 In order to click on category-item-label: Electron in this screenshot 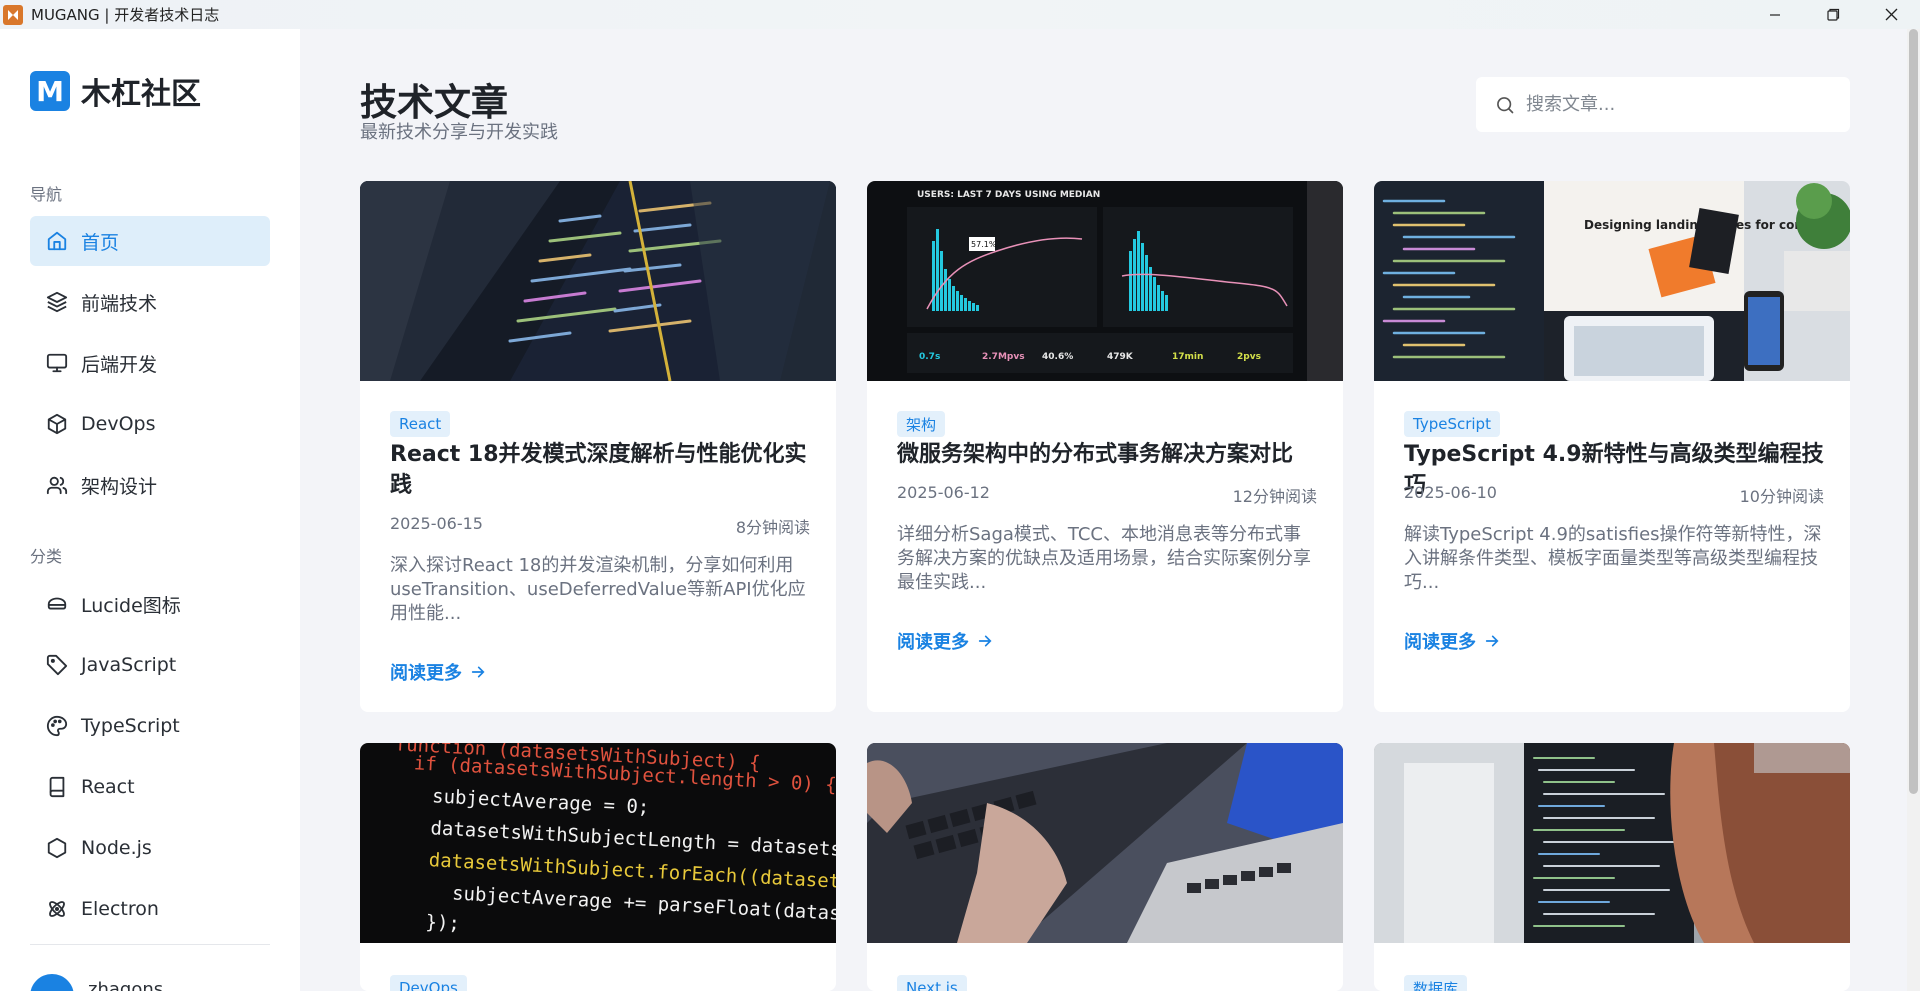, I will do `click(120, 909)`.